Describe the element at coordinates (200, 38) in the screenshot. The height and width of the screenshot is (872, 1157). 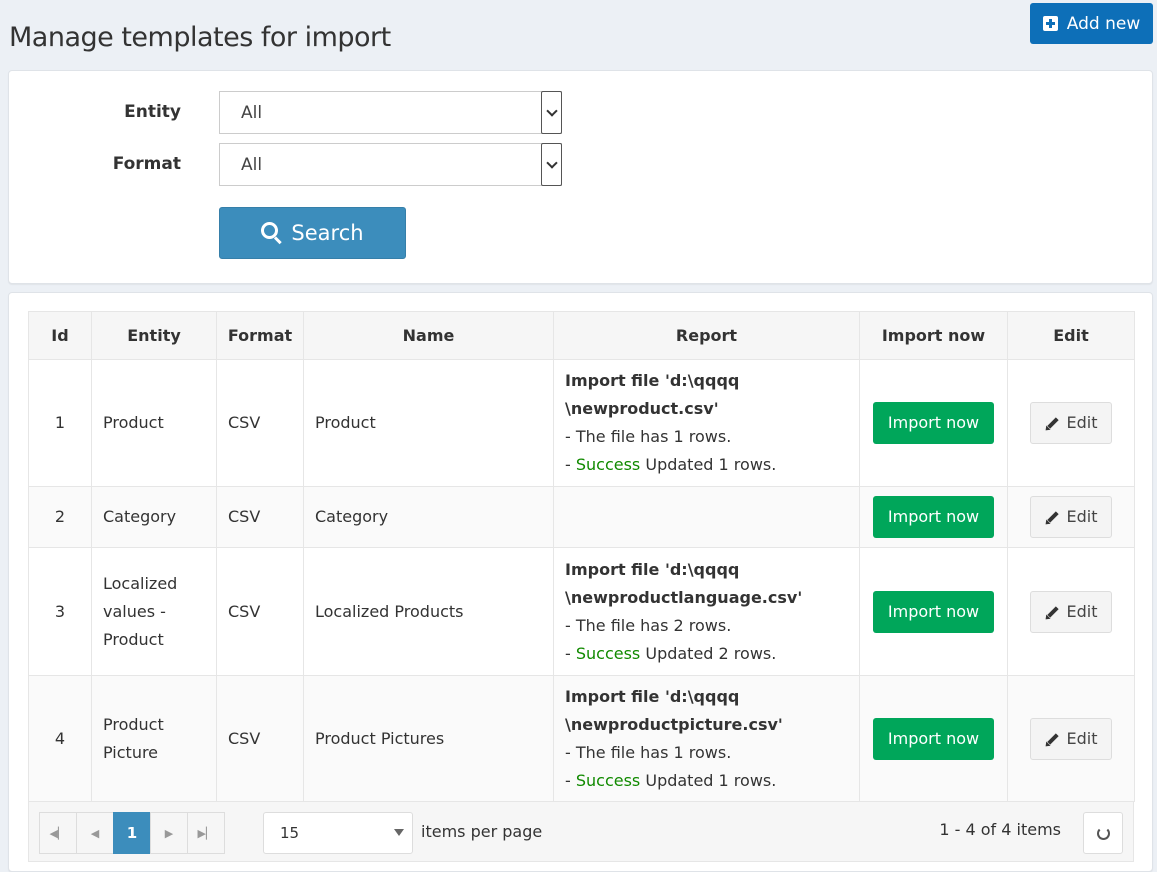
I see `page-title: Manage templates for import` at that location.